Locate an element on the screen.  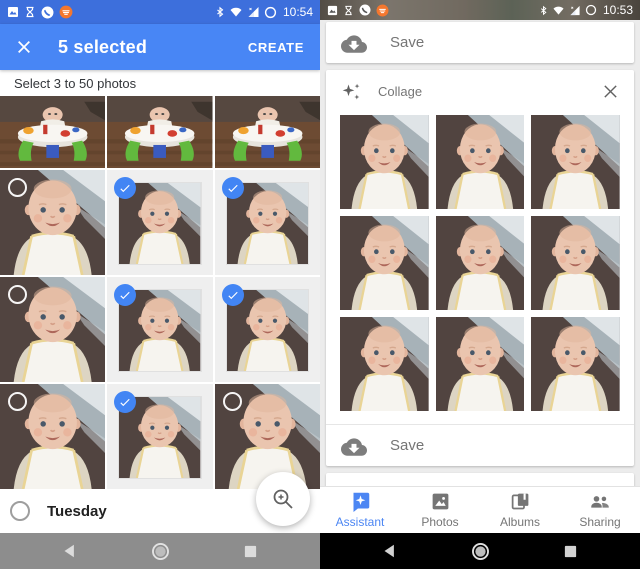
dismiss-collage-icon is located at coordinates (610, 91).